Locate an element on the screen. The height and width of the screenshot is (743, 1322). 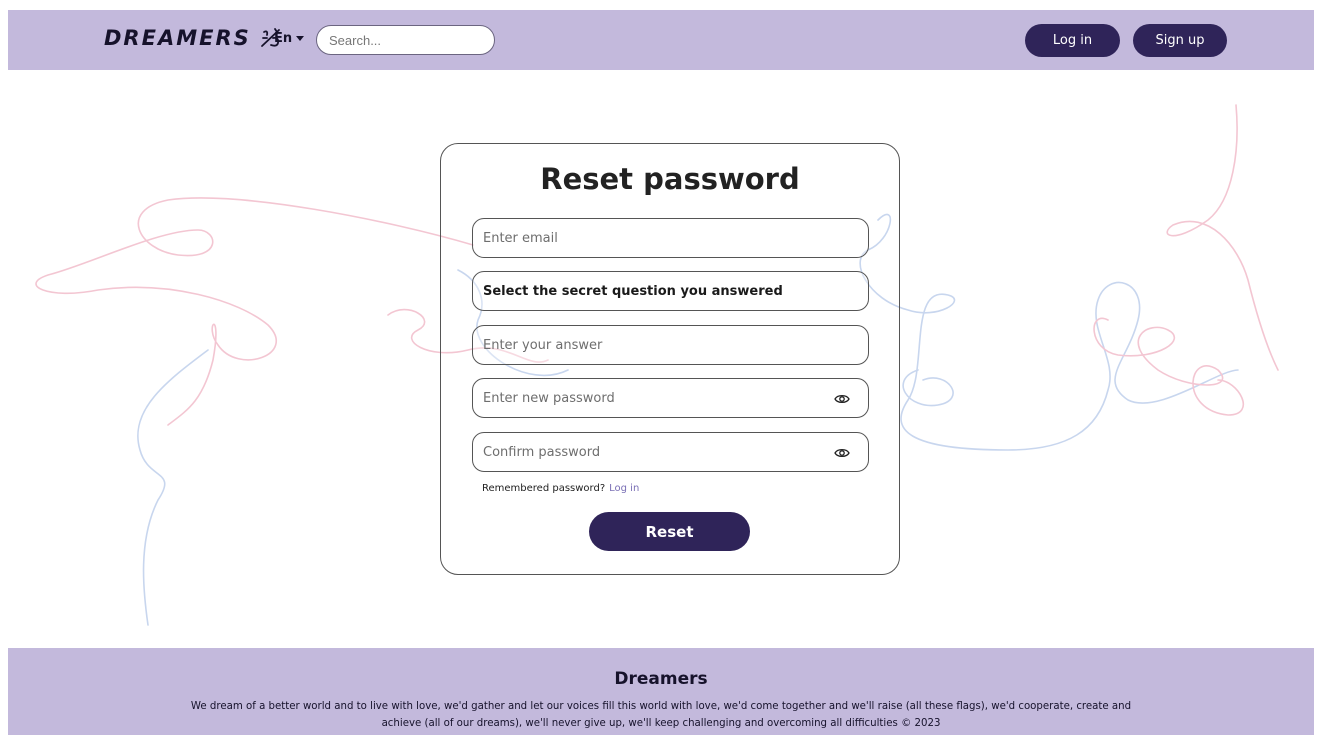
doodle-blue-right is located at coordinates (1049, 332).